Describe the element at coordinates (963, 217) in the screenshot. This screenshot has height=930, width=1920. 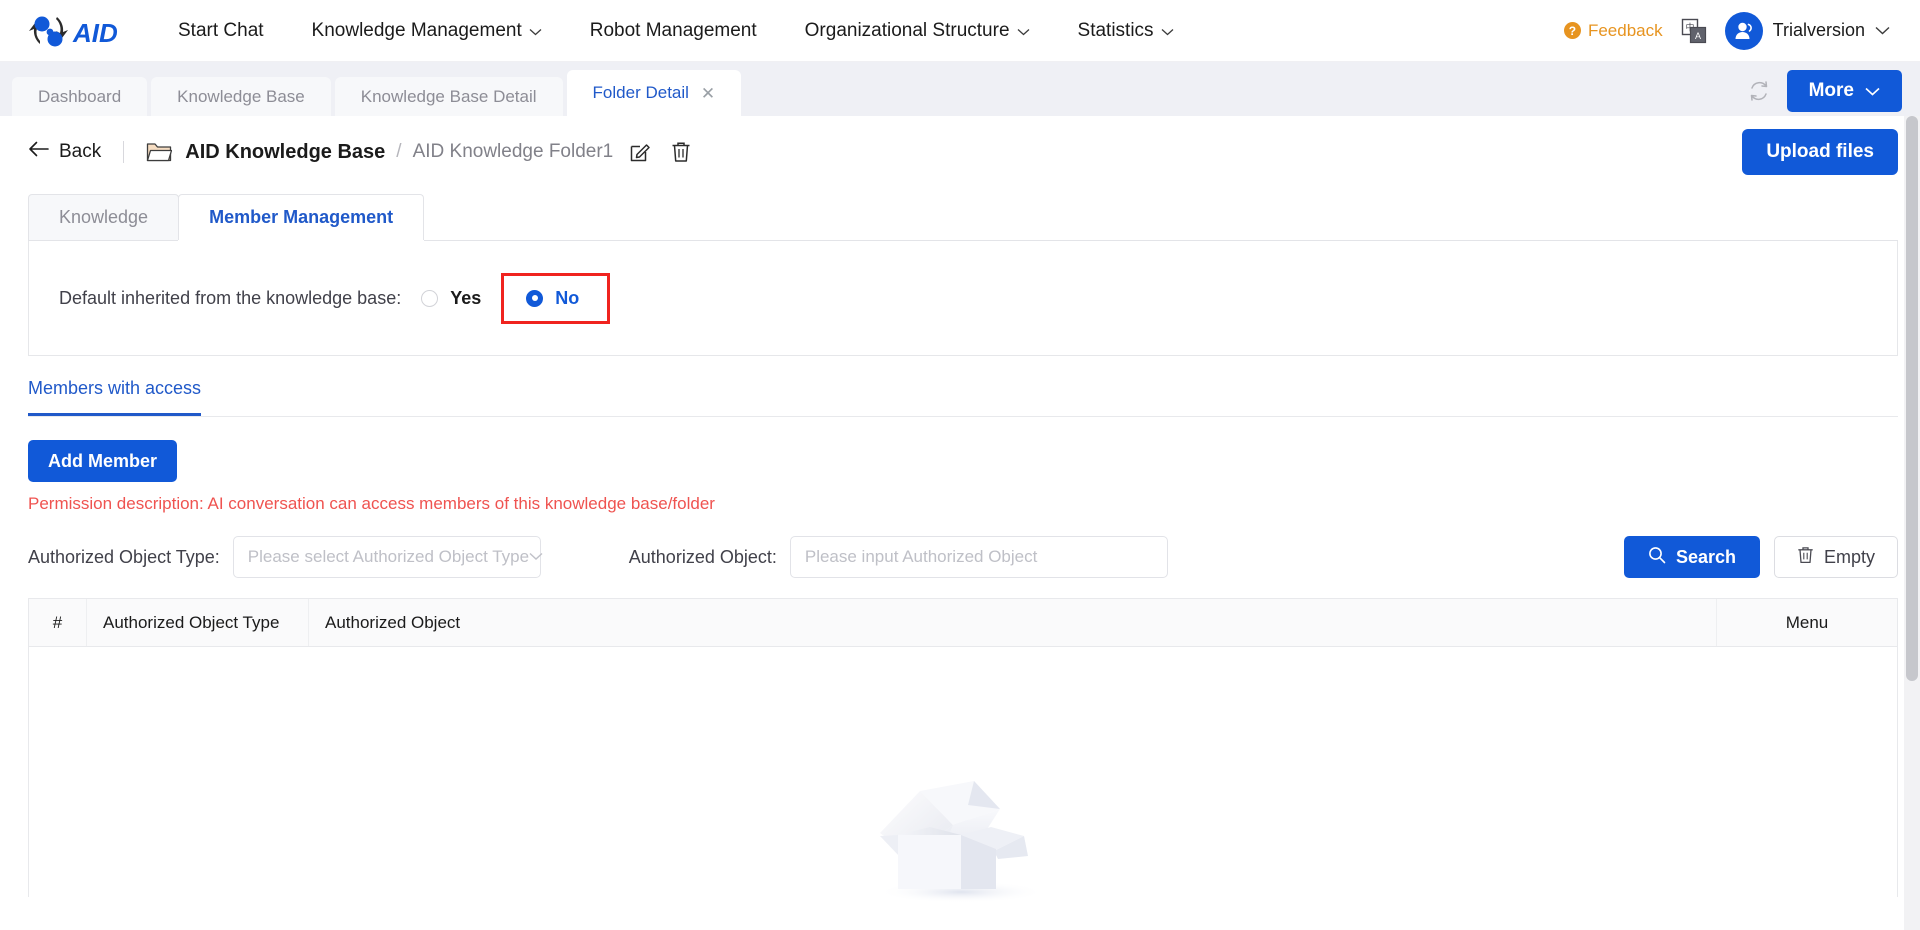
I see `section-tabs: Knowledge Member Management` at that location.